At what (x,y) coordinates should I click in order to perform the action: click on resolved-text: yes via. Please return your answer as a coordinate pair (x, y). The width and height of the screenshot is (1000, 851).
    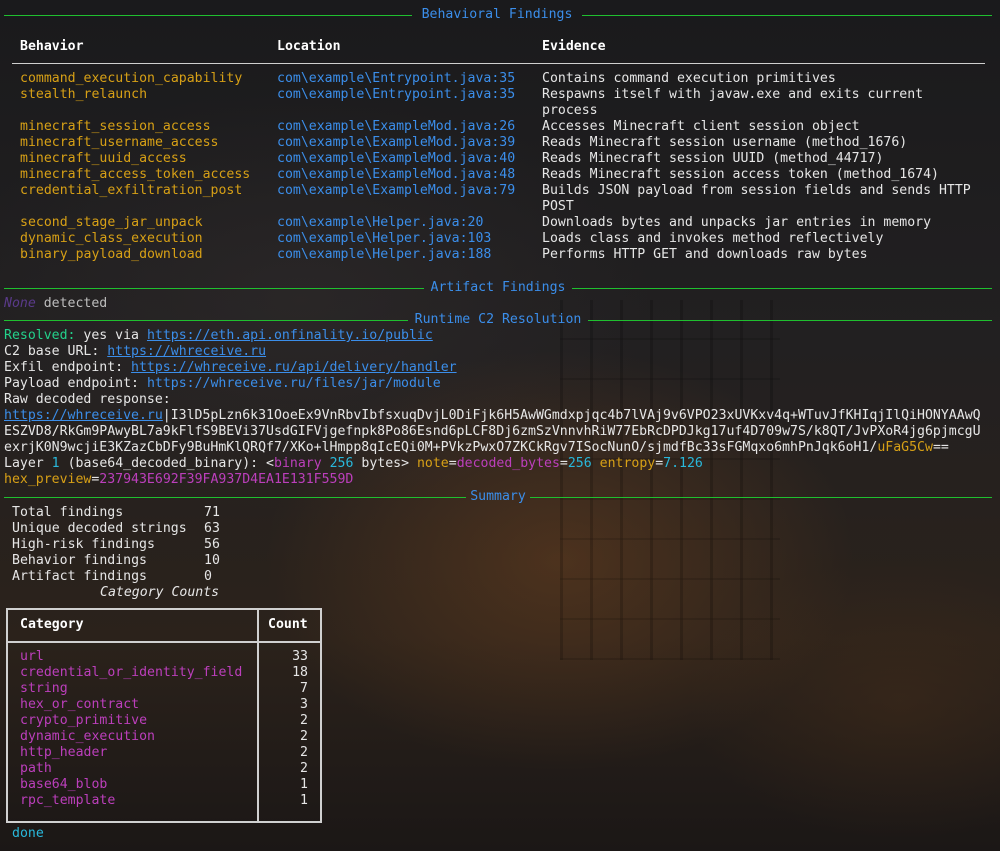
    Looking at the image, I should click on (111, 335).